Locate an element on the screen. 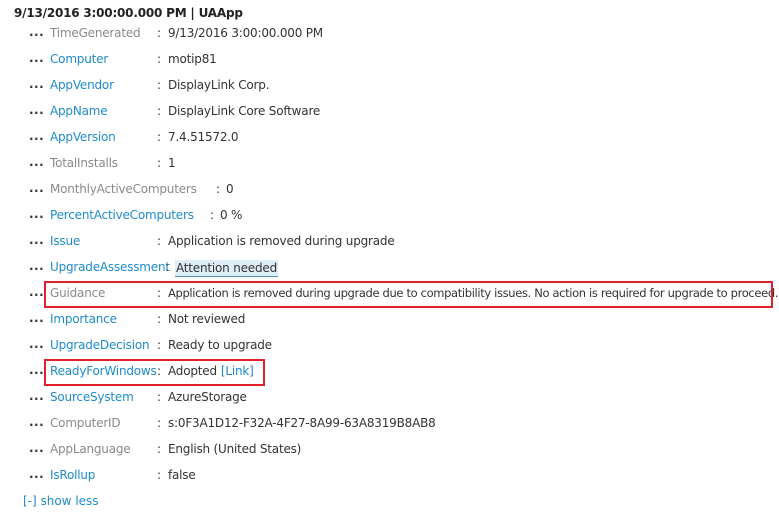  field-row-appname: ... AppName : DisplayLink Core Software is located at coordinates (389, 113).